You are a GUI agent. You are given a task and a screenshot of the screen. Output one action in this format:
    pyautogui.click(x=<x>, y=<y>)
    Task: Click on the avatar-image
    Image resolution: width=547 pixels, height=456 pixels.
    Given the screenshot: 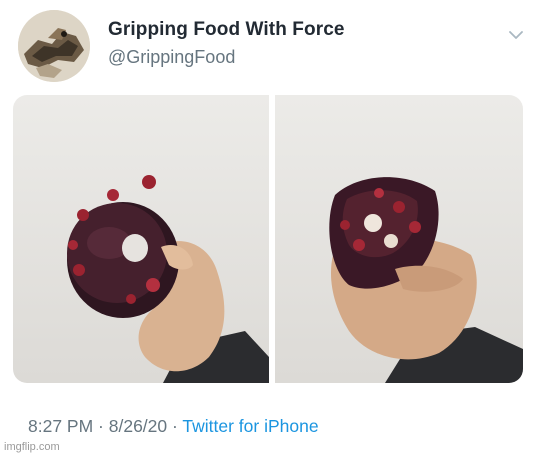 What is the action you would take?
    pyautogui.click(x=54, y=46)
    